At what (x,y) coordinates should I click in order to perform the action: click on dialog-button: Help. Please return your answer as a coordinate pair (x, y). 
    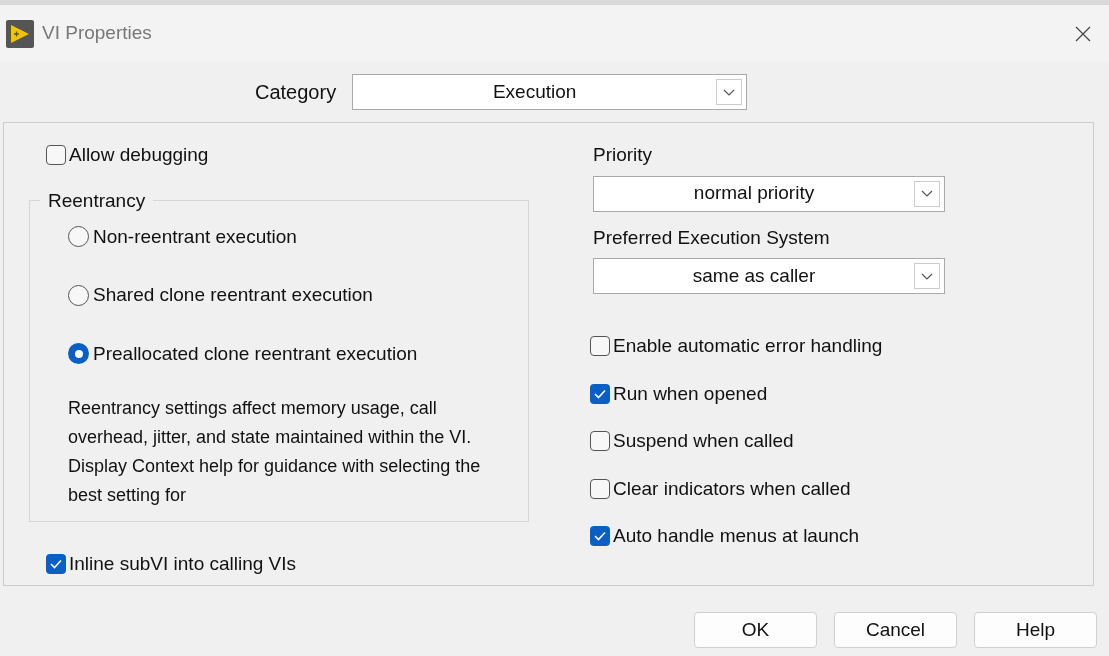
    Looking at the image, I should click on (1035, 630).